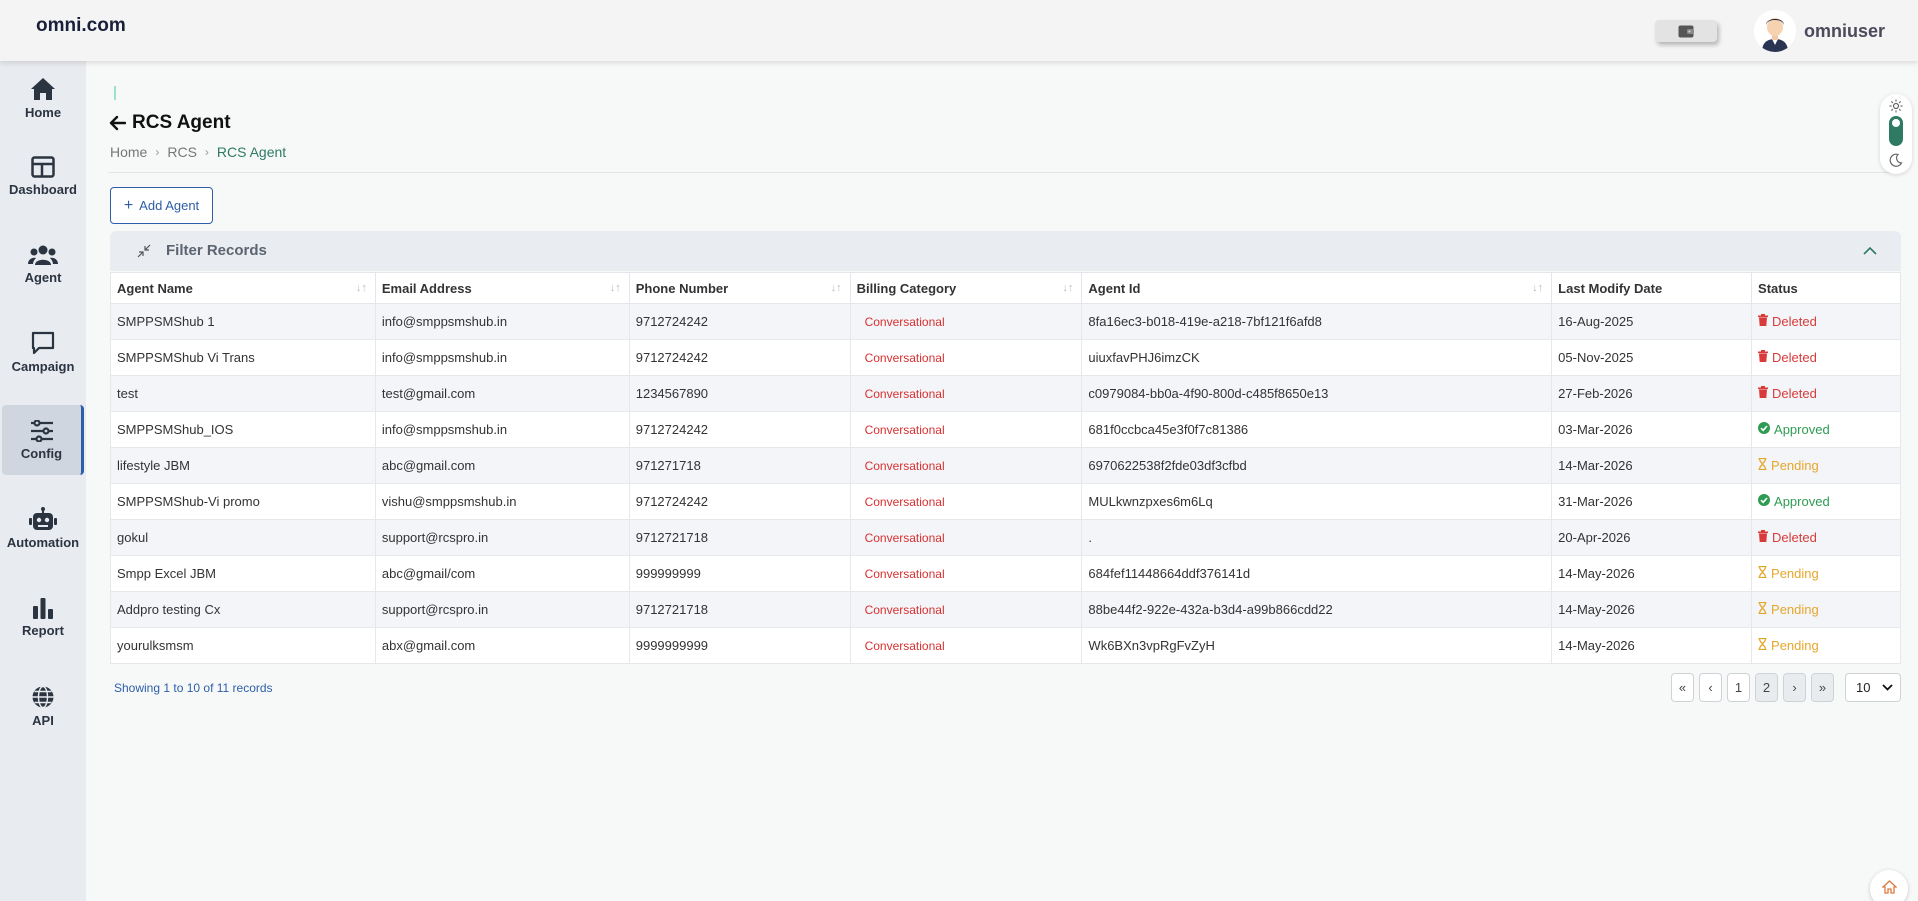 The width and height of the screenshot is (1918, 901). What do you see at coordinates (1775, 31) in the screenshot?
I see `user-avatar` at bounding box center [1775, 31].